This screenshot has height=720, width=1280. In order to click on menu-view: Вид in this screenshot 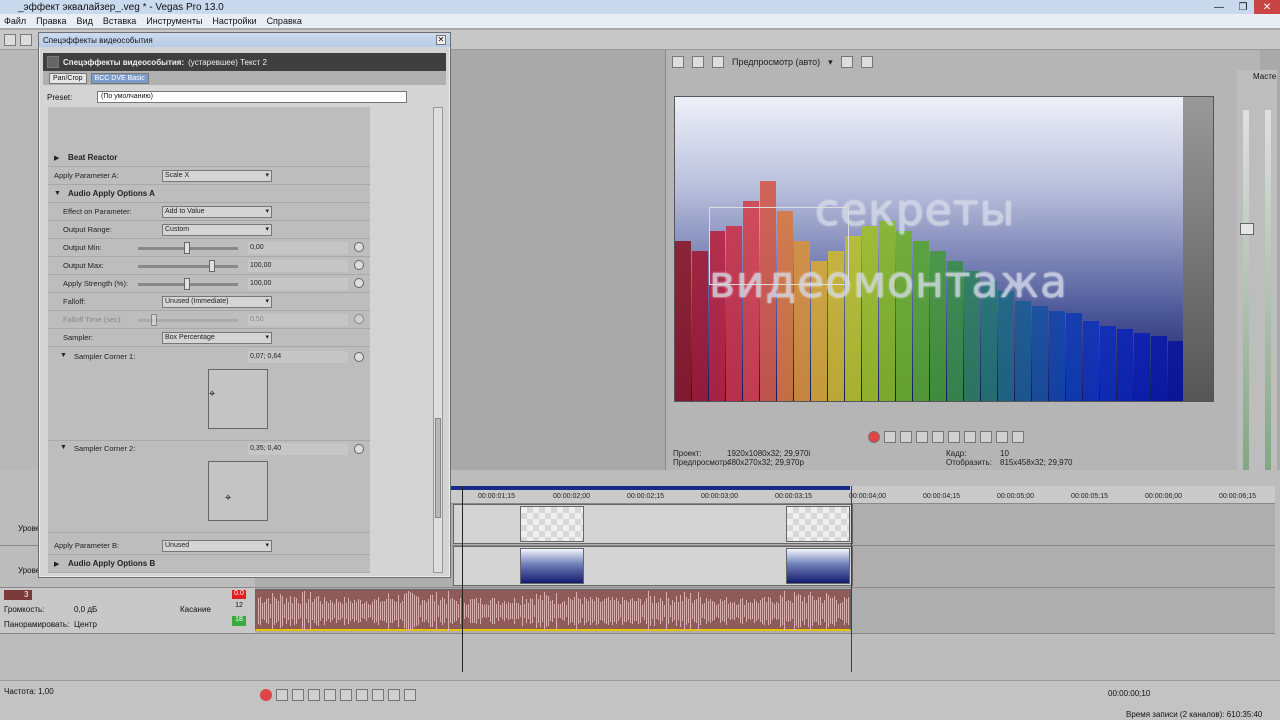, I will do `click(85, 21)`.